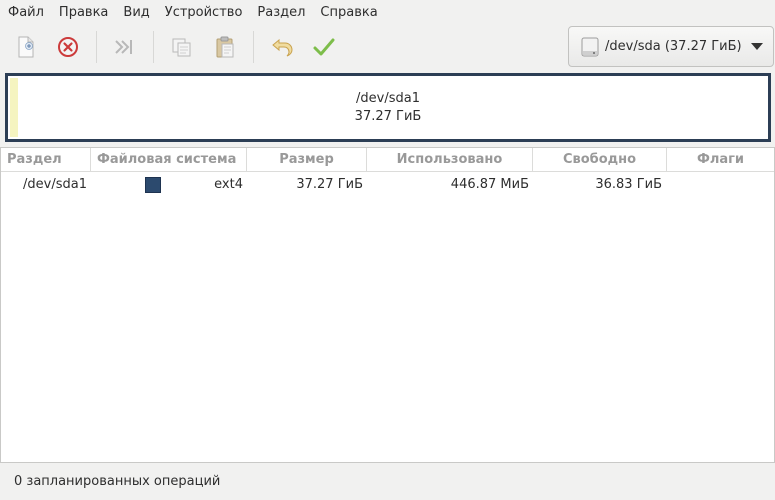 This screenshot has width=775, height=500. Describe the element at coordinates (600, 160) in the screenshot. I see `column-free: Свободно` at that location.